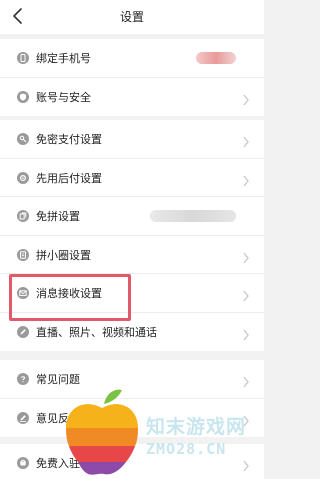  I want to click on row-bind-phone: 绑定手机号, so click(132, 58).